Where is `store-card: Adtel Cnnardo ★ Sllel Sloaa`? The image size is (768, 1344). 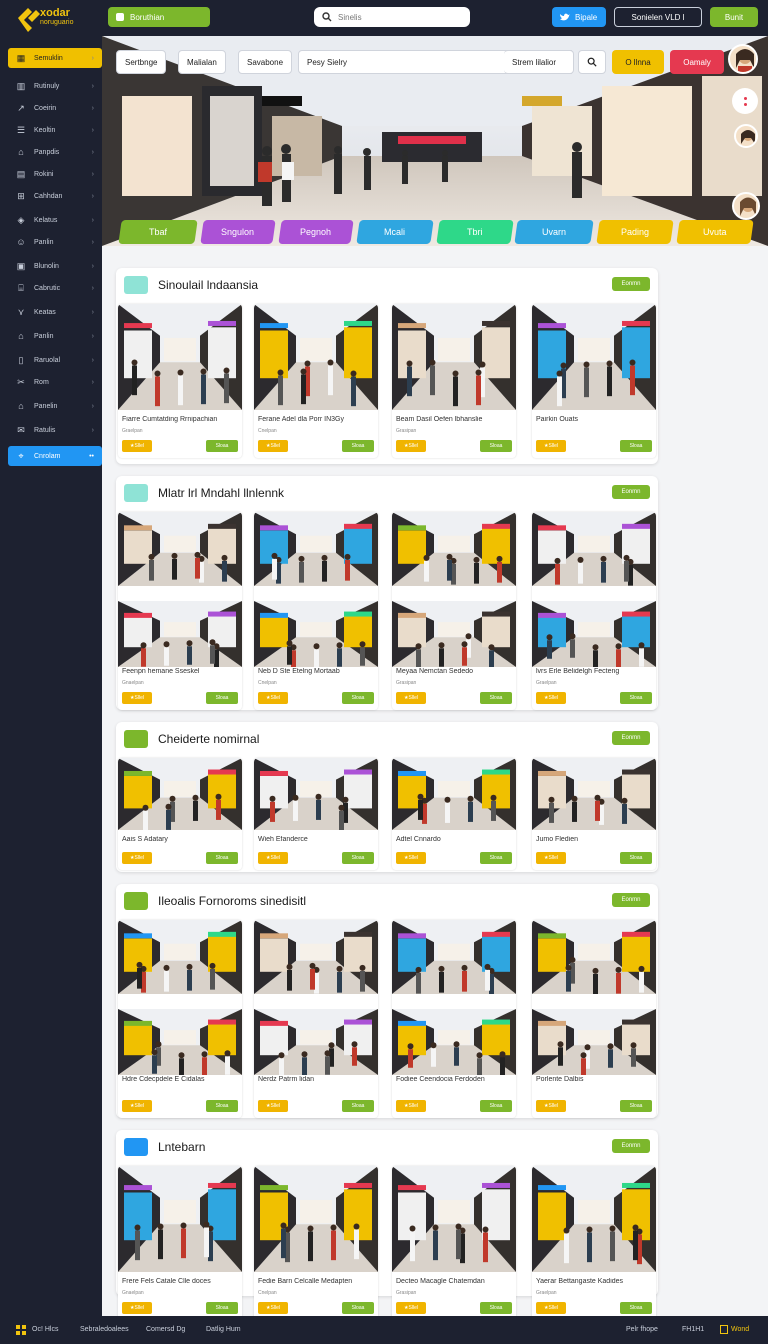 store-card: Adtel Cnnardo ★ Sllel Sloaa is located at coordinates (454, 814).